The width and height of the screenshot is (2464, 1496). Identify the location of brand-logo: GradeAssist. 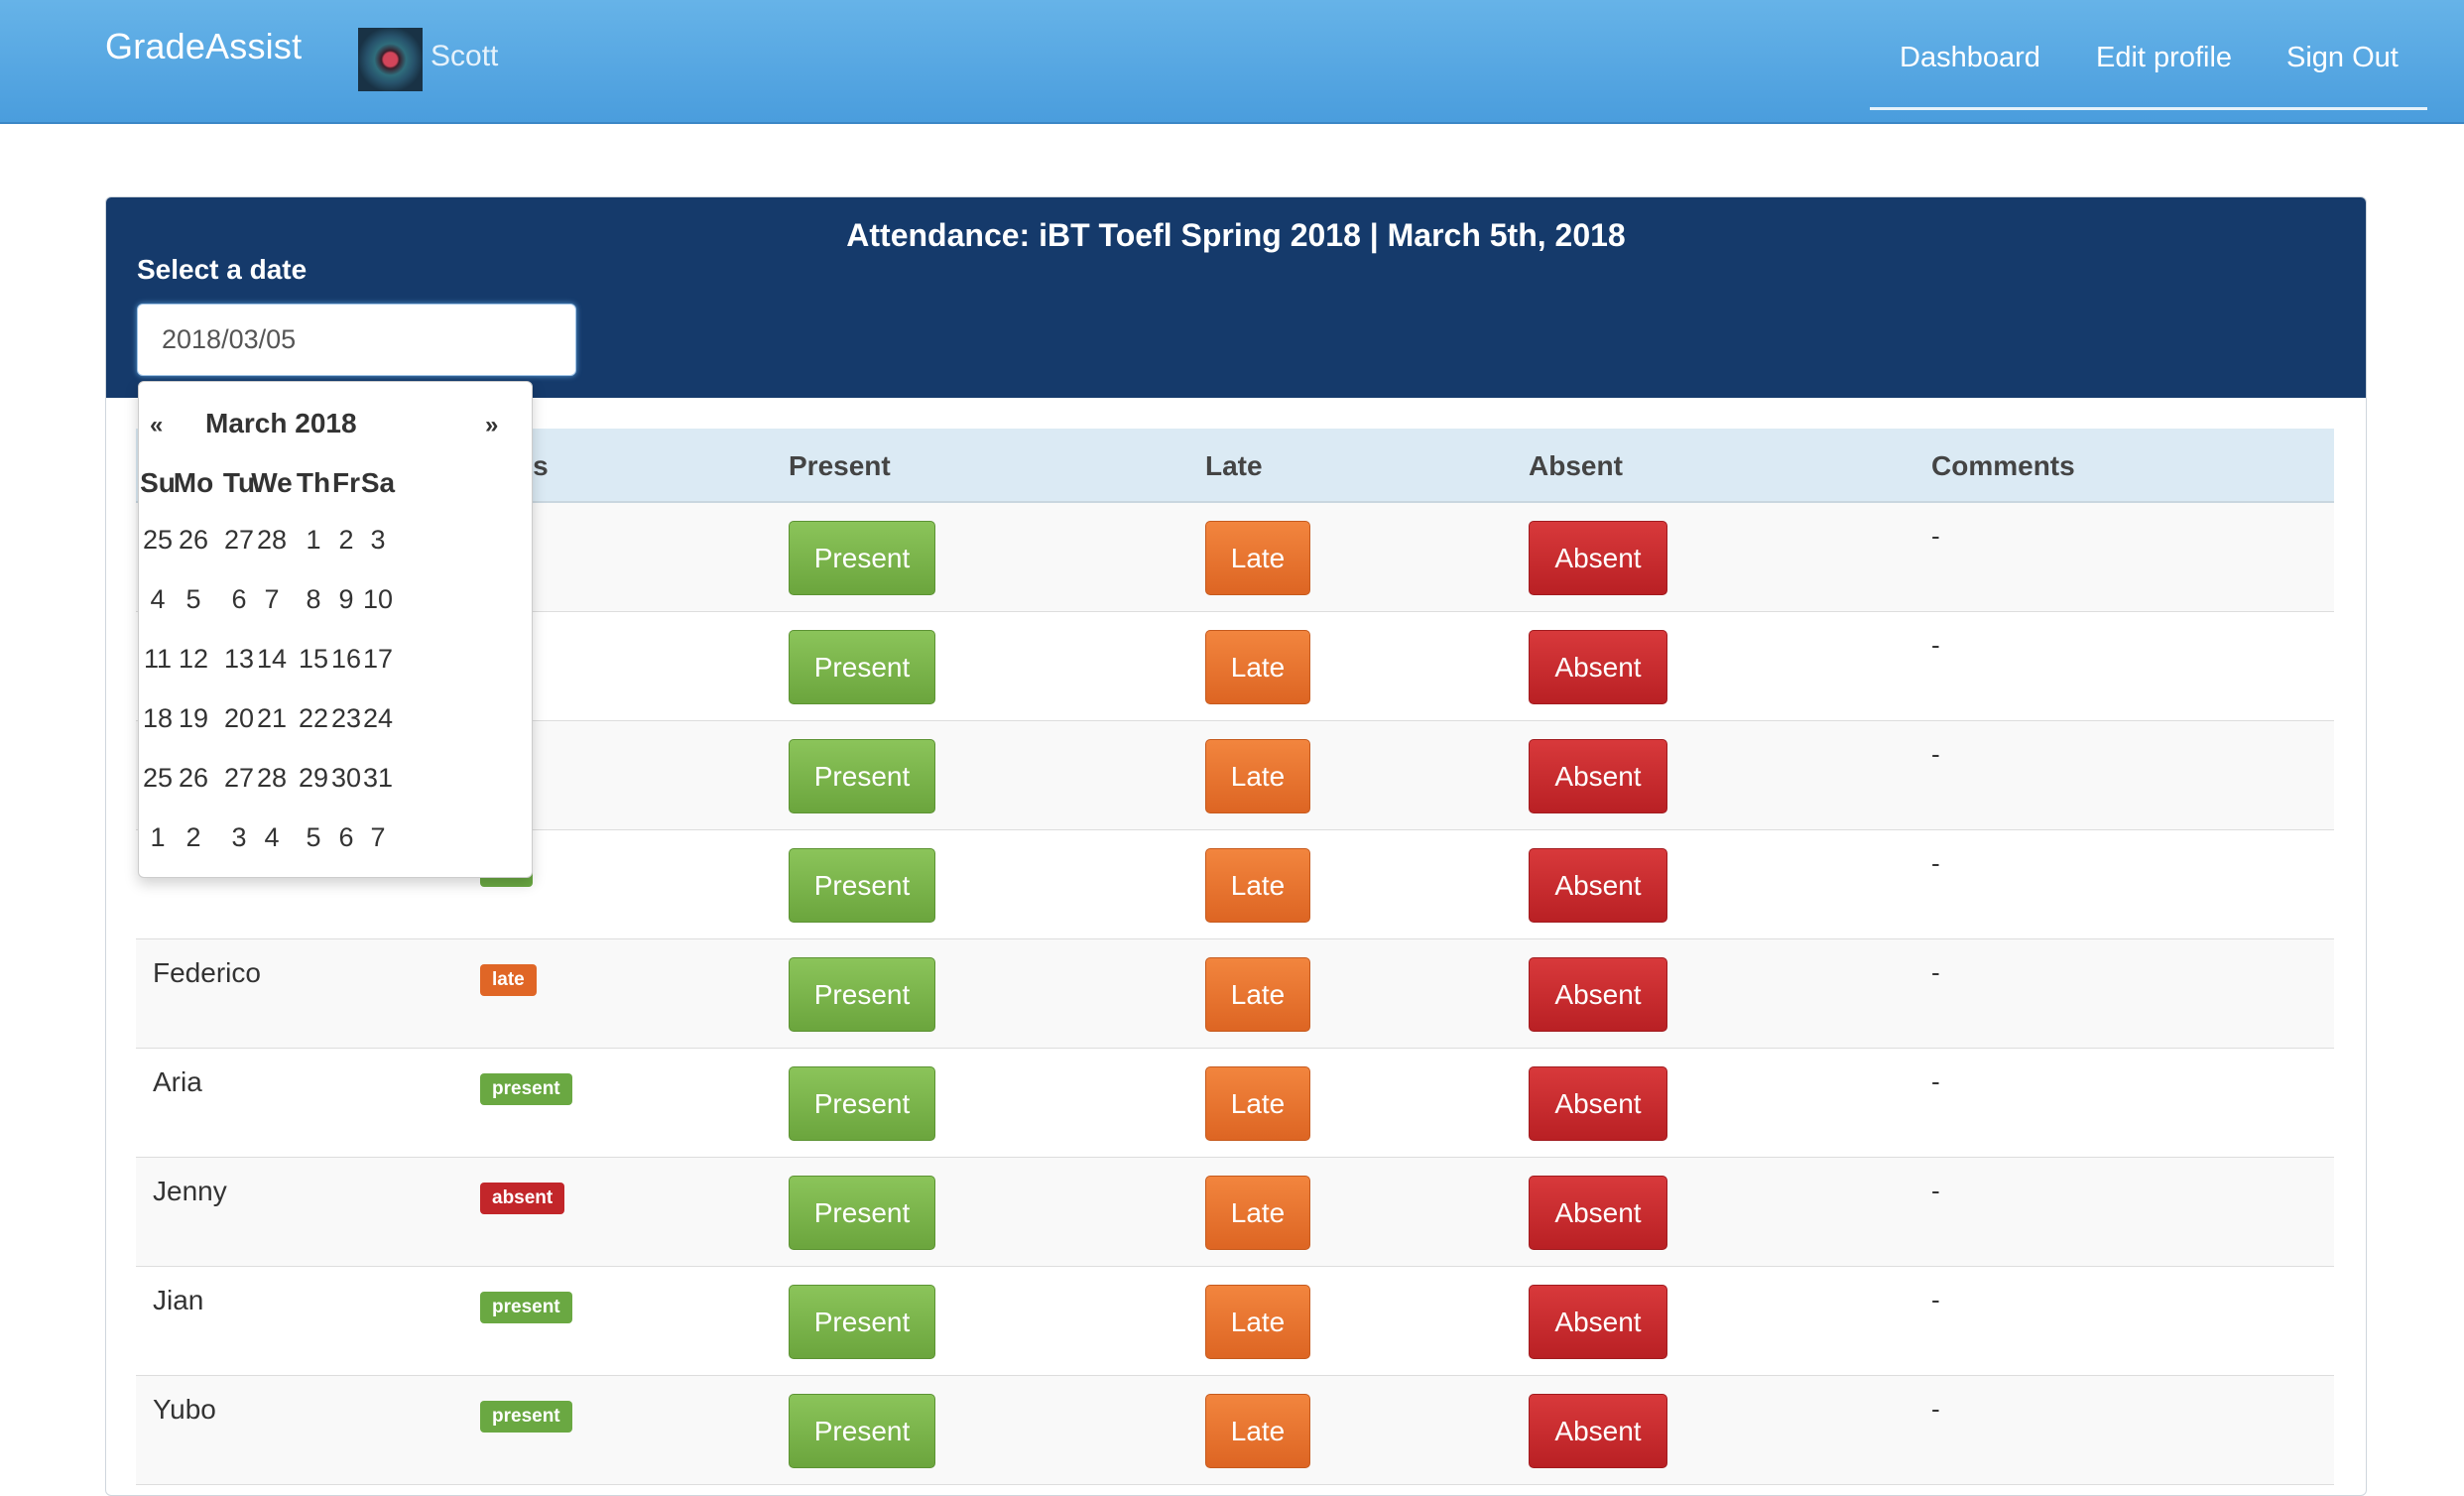
(203, 46).